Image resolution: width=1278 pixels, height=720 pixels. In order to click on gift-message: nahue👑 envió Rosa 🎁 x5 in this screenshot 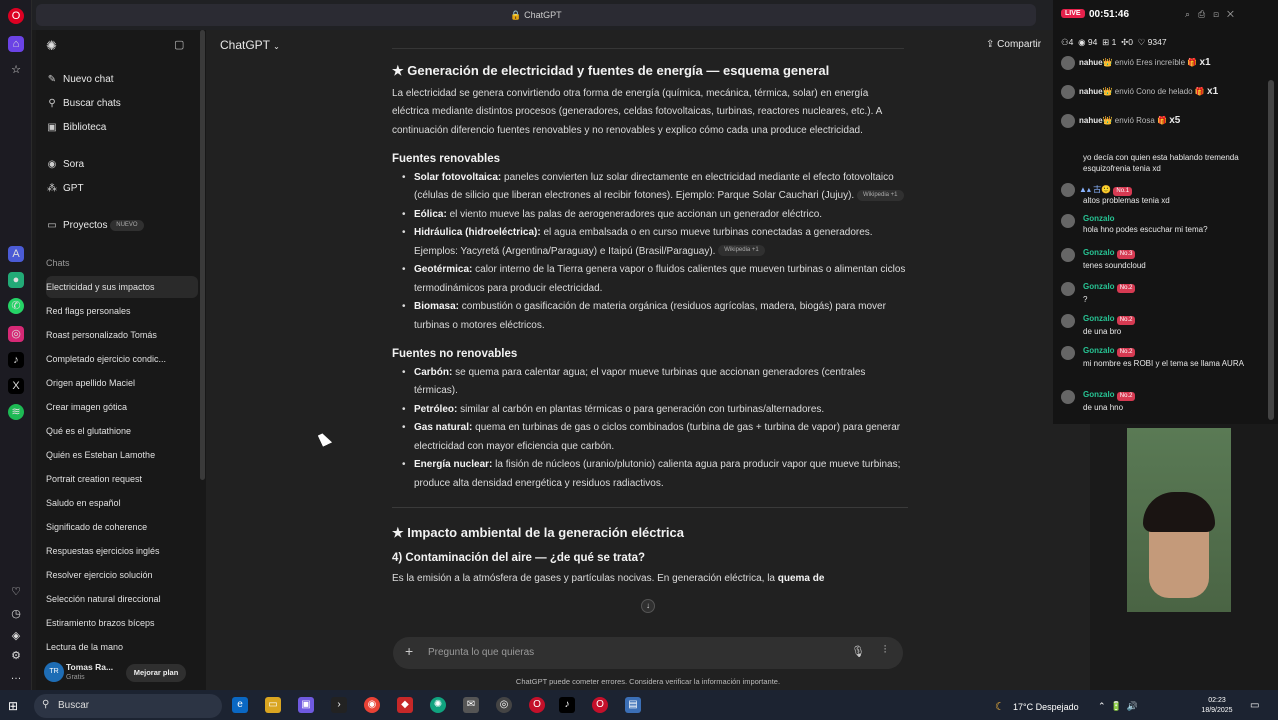, I will do `click(1120, 121)`.